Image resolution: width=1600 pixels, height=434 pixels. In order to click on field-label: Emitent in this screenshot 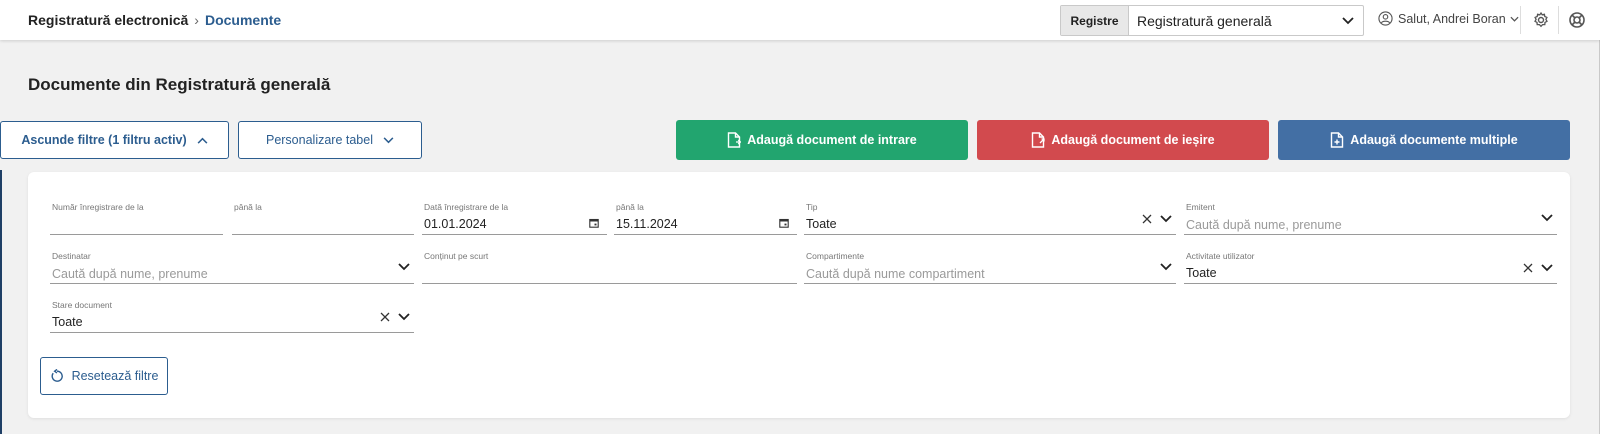, I will do `click(1200, 207)`.